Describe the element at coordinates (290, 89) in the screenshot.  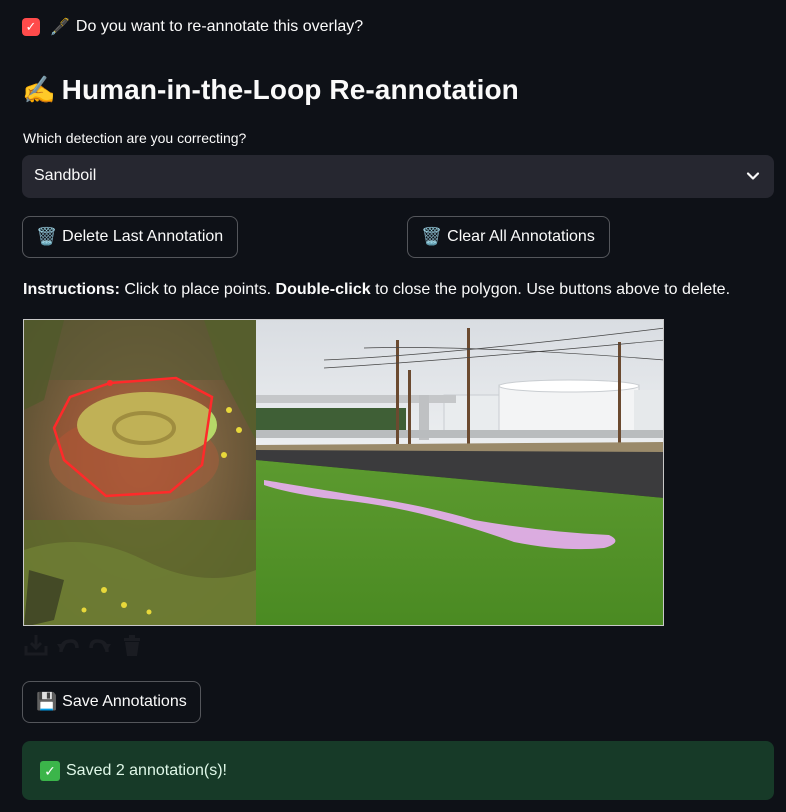
I see `page-title-text: Human-in-the-Loop Re-annotation` at that location.